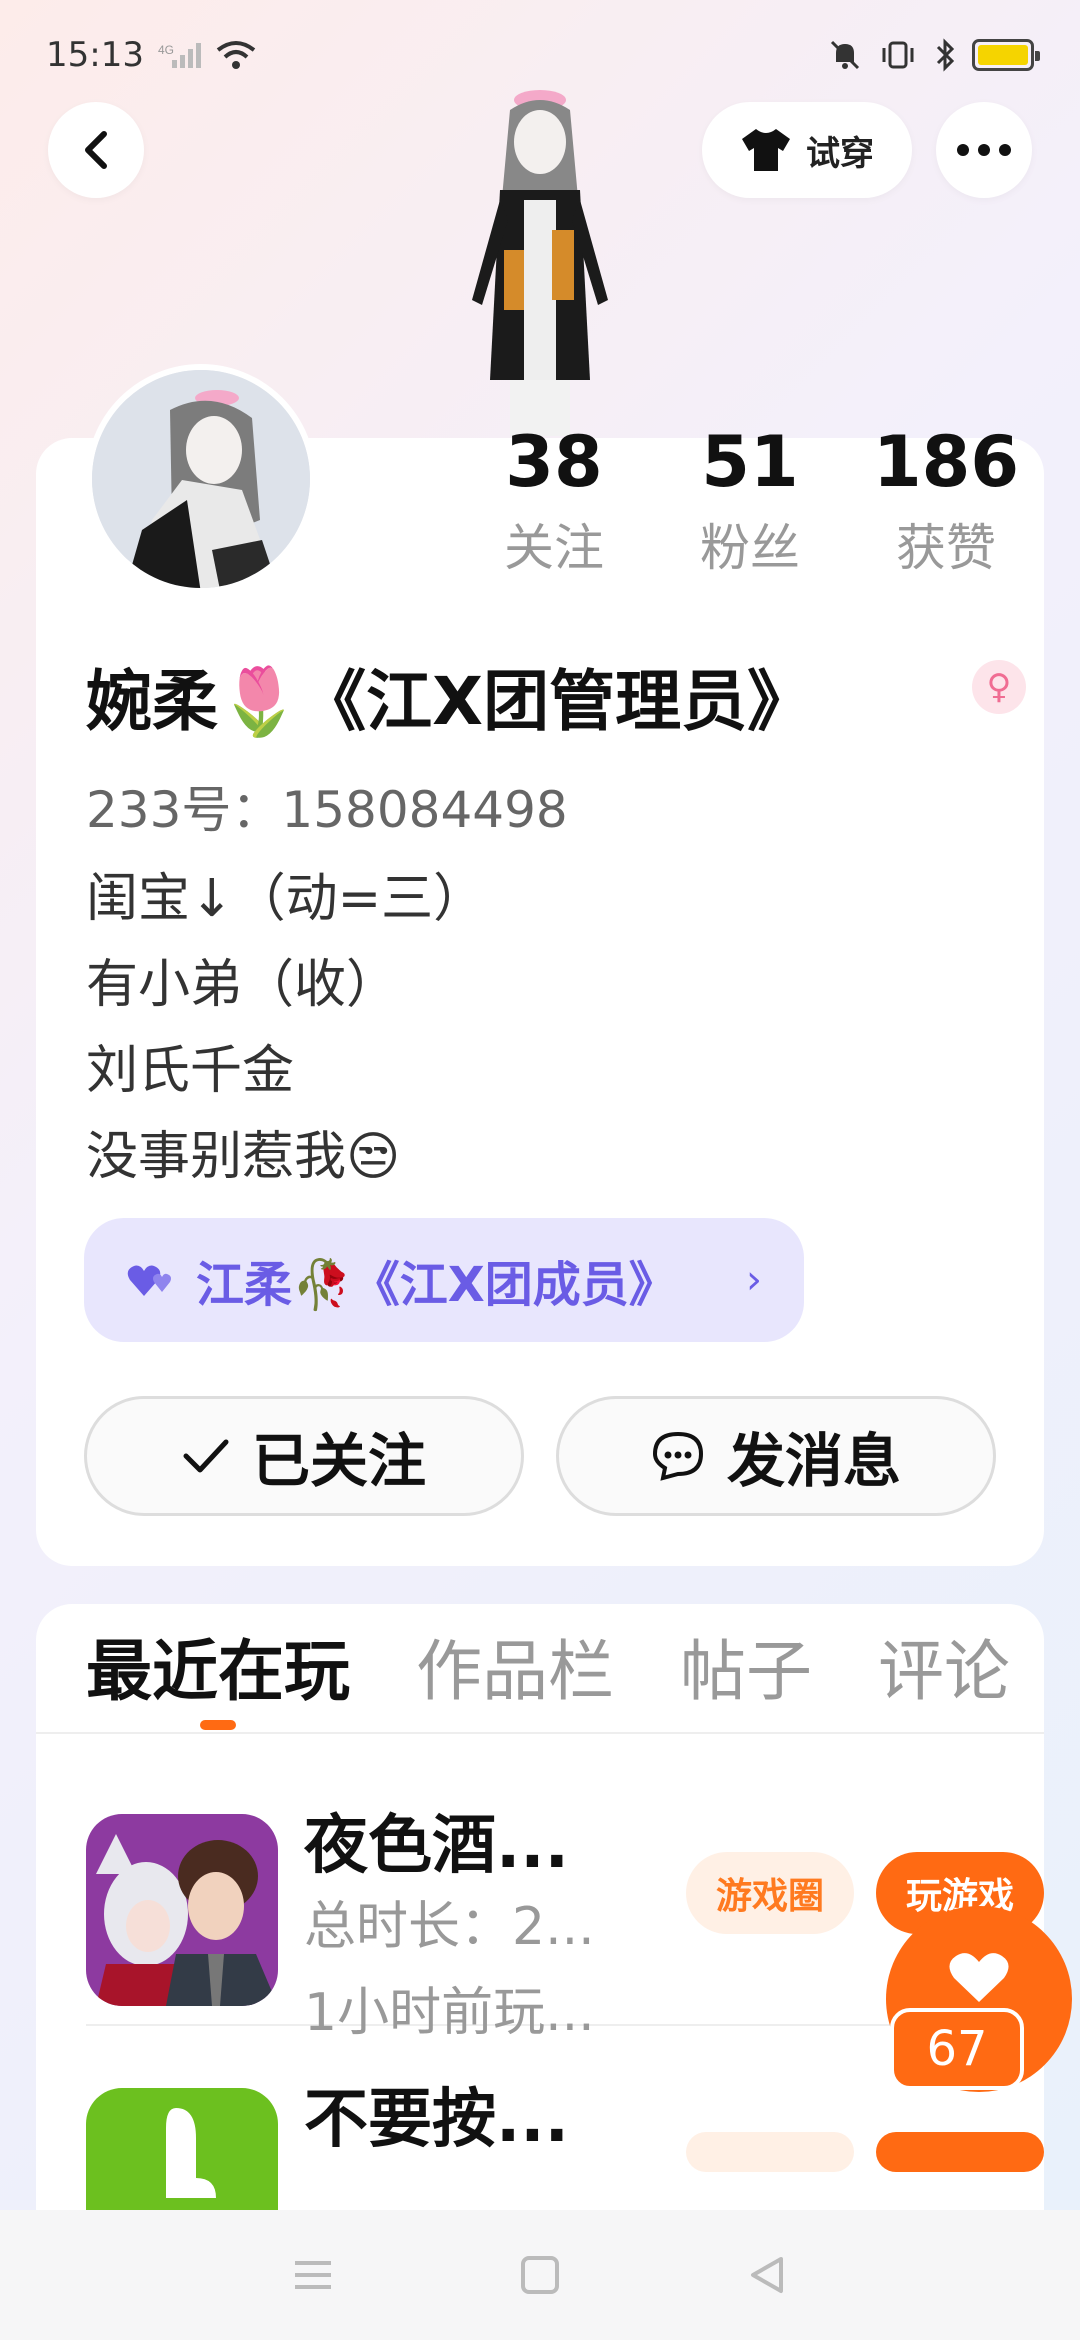 This screenshot has width=1080, height=2340. What do you see at coordinates (285, 1028) in the screenshot?
I see `bio: 闺宝↓（动=三） 有小弟（收） 刘氏千金 没事别惹我😒` at bounding box center [285, 1028].